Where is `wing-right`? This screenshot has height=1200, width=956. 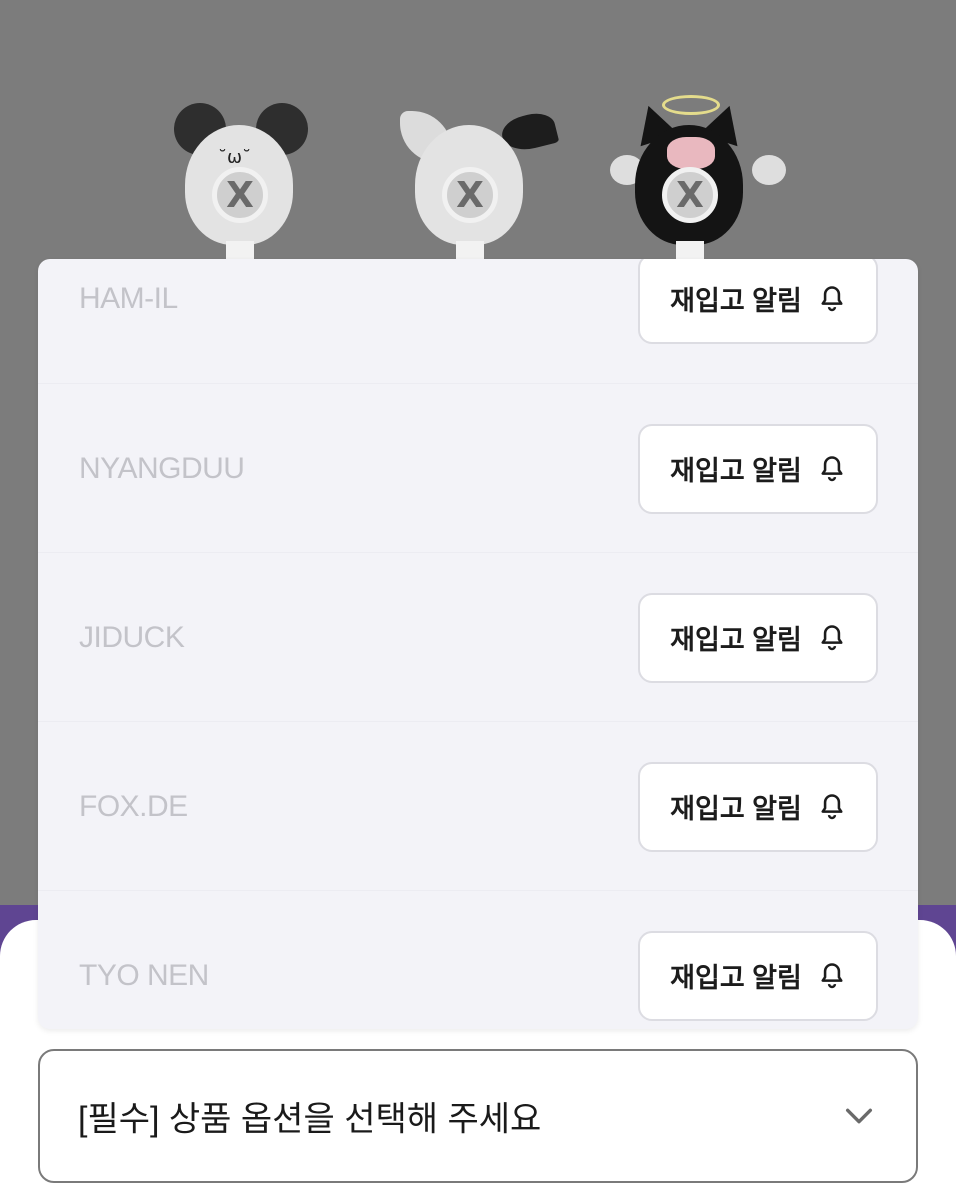 wing-right is located at coordinates (769, 170).